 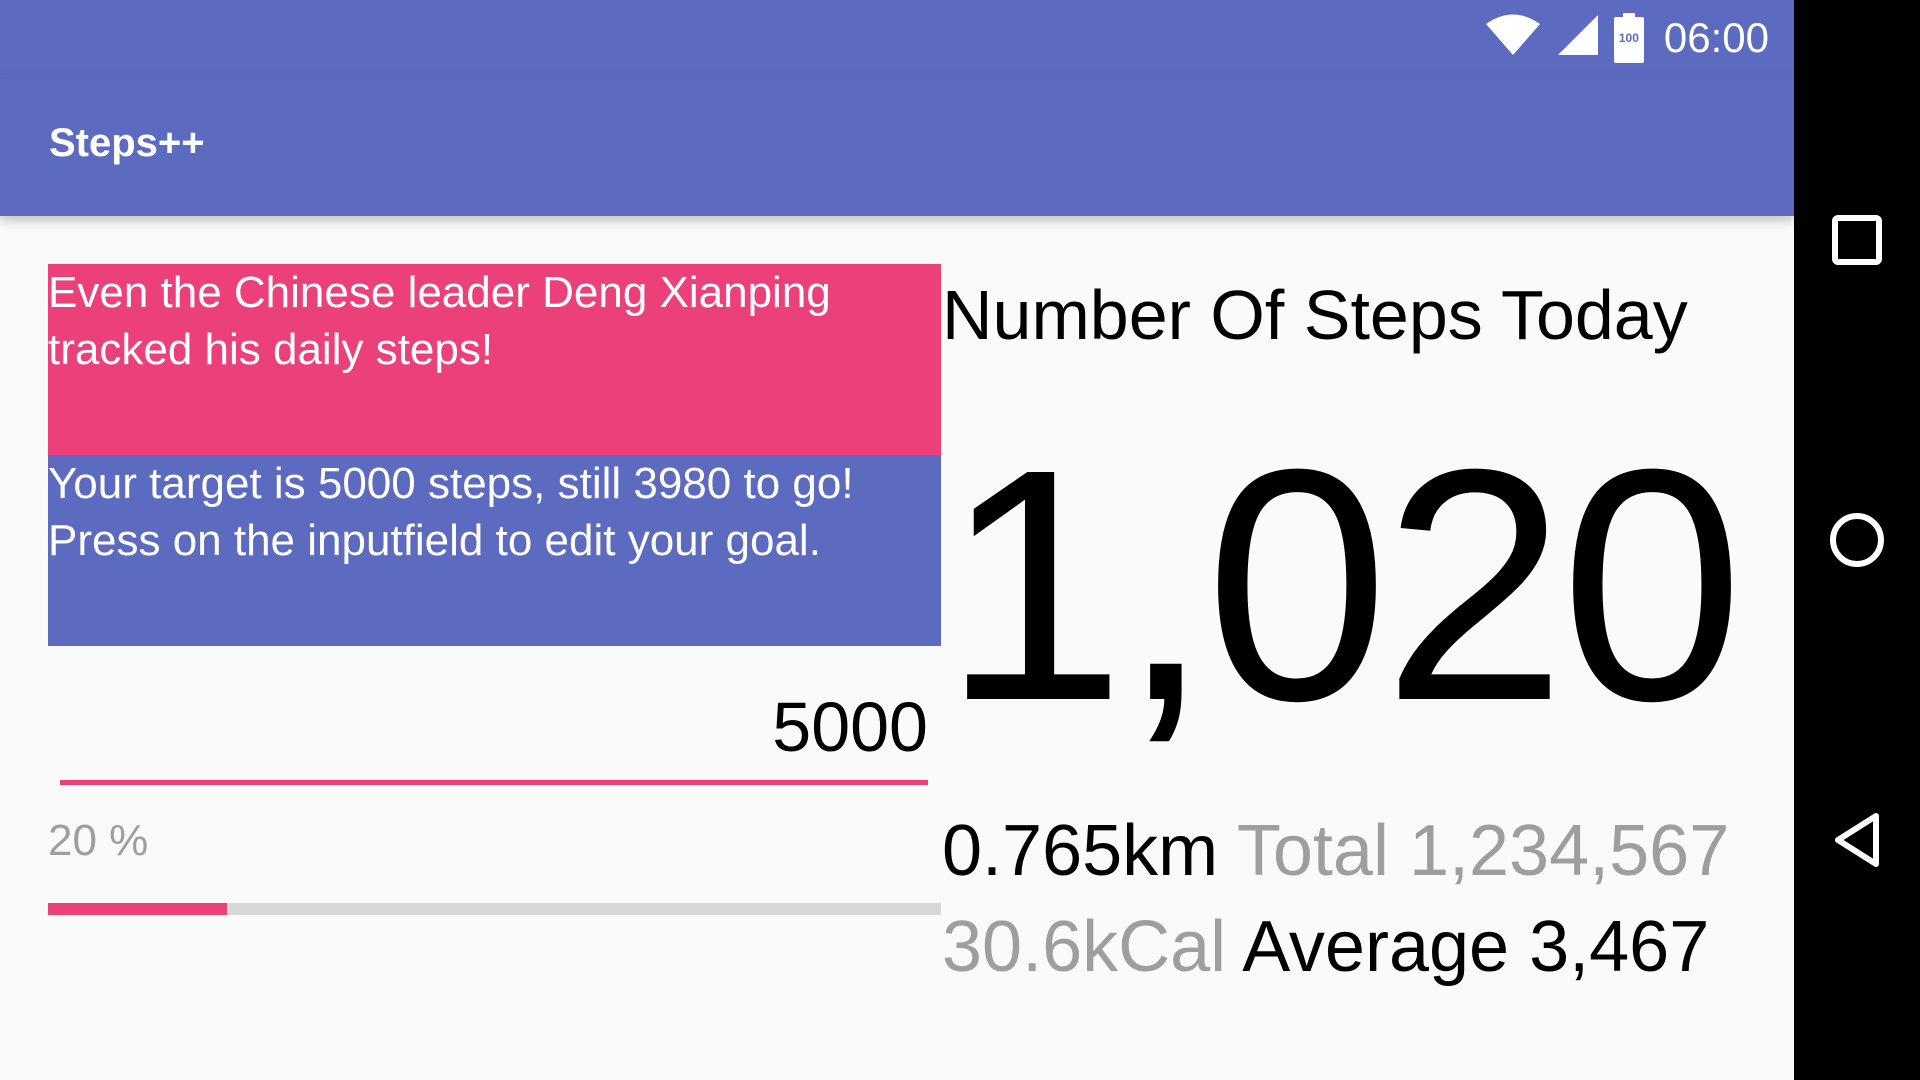 I want to click on stats-row-distance-total: 0.765km Total 1,234,567, so click(x=1335, y=851).